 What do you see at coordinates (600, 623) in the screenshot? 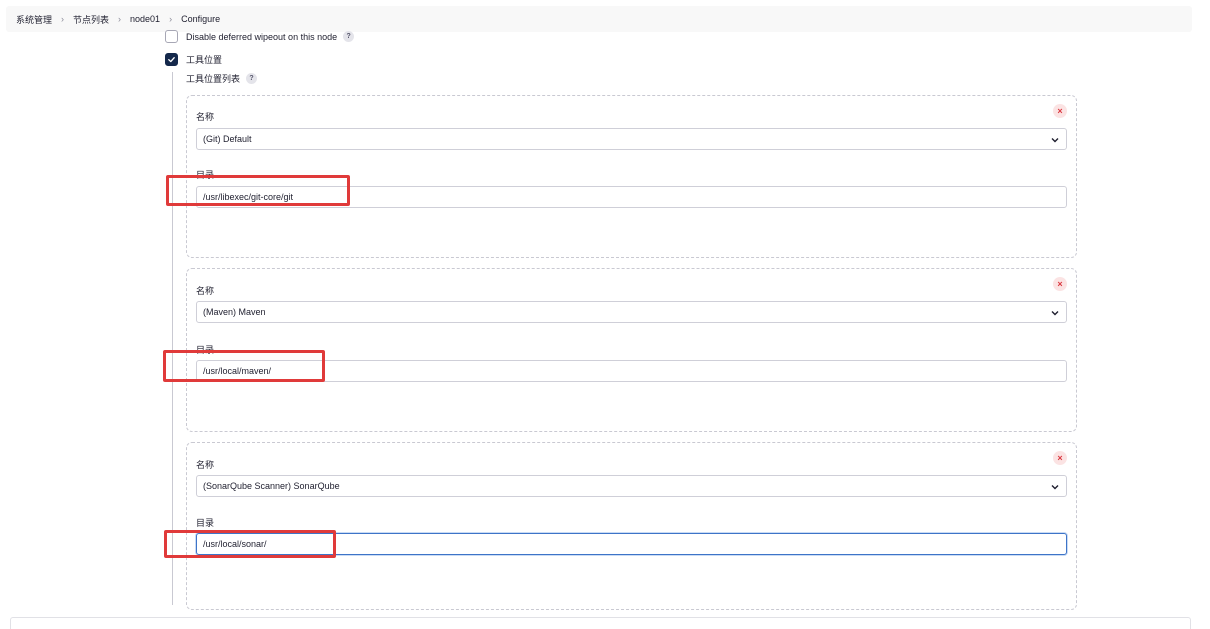
I see `bottom-toolbar` at bounding box center [600, 623].